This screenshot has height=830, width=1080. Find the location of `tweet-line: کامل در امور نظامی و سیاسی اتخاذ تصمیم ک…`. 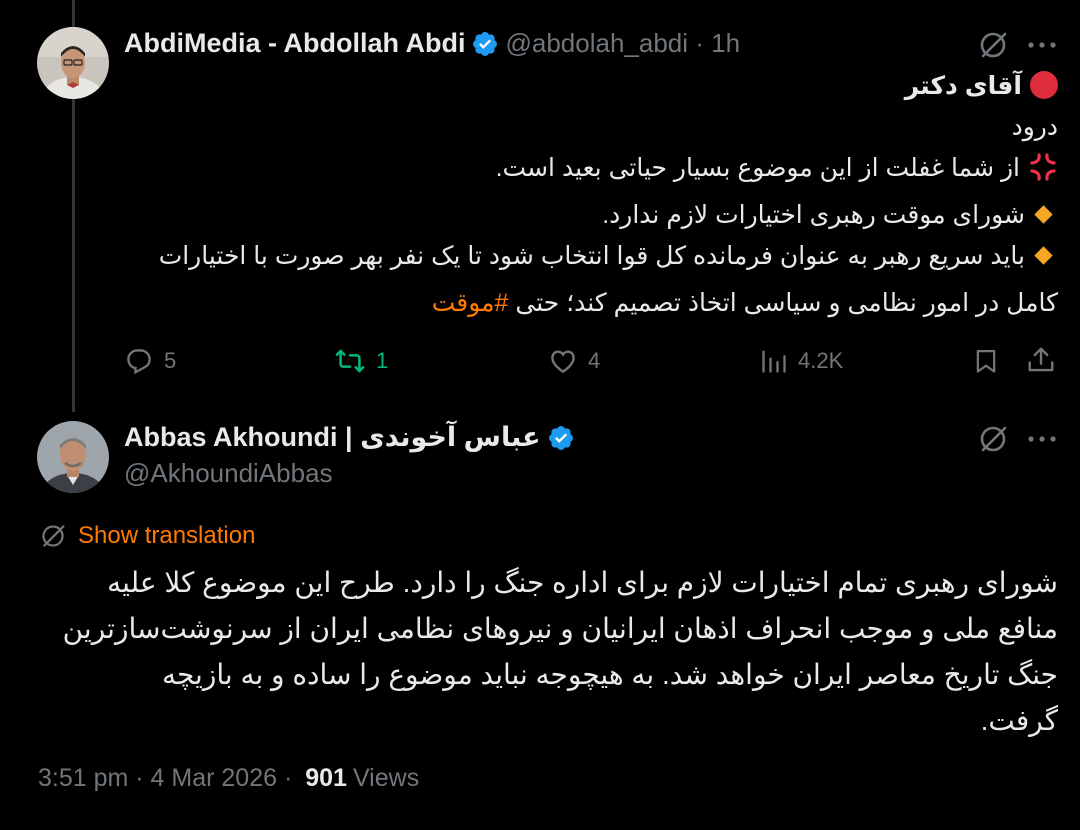

tweet-line: کامل در امور نظامی و سیاسی اتخاذ تصمیم ک… is located at coordinates (593, 303).